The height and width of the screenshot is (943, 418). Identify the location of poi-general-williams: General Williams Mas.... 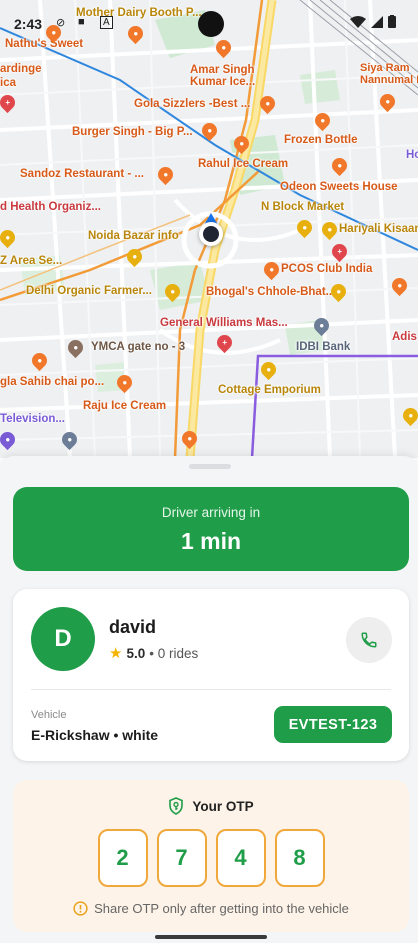
(224, 323).